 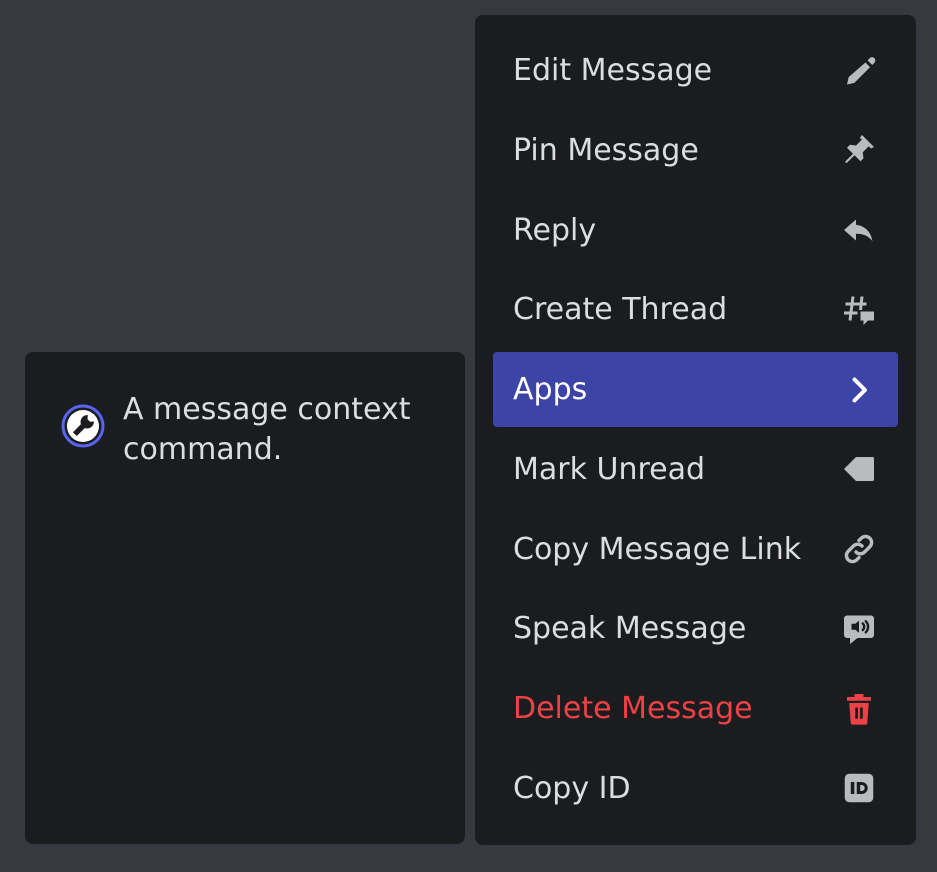 I want to click on mark-unread-icon, so click(x=859, y=469).